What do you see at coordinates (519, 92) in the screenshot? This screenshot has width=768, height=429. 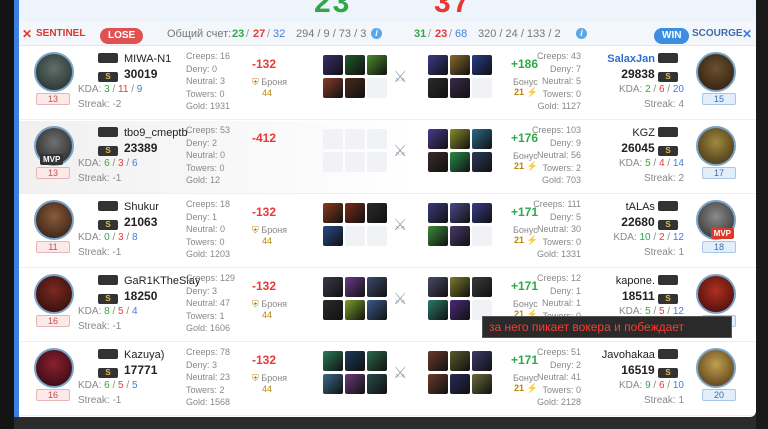 I see `bonus-value: 21` at bounding box center [519, 92].